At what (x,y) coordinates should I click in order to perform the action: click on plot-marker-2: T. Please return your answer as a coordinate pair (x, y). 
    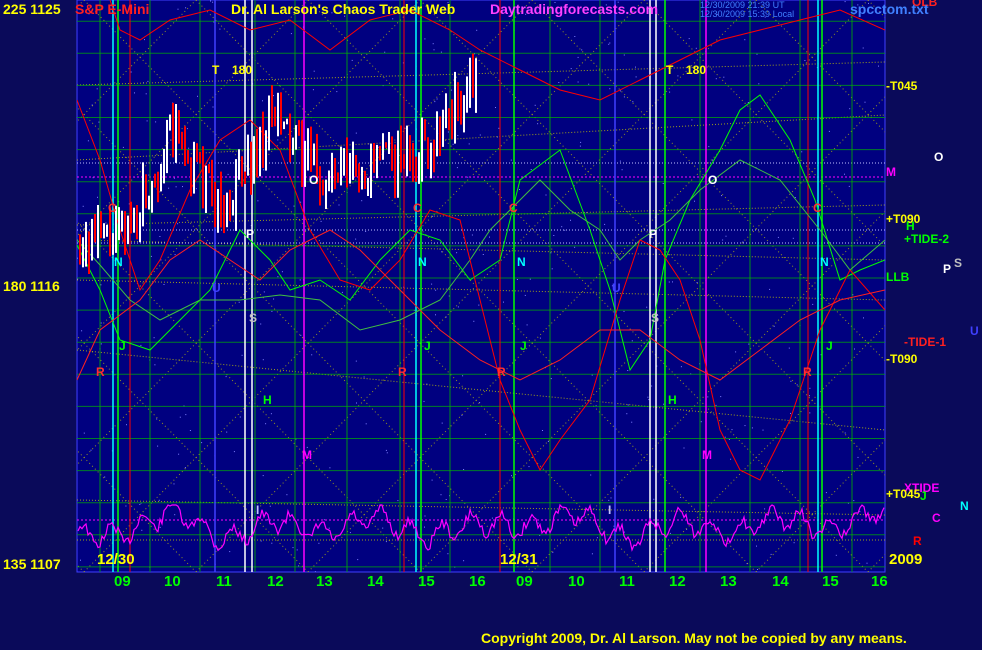
    Looking at the image, I should click on (670, 70).